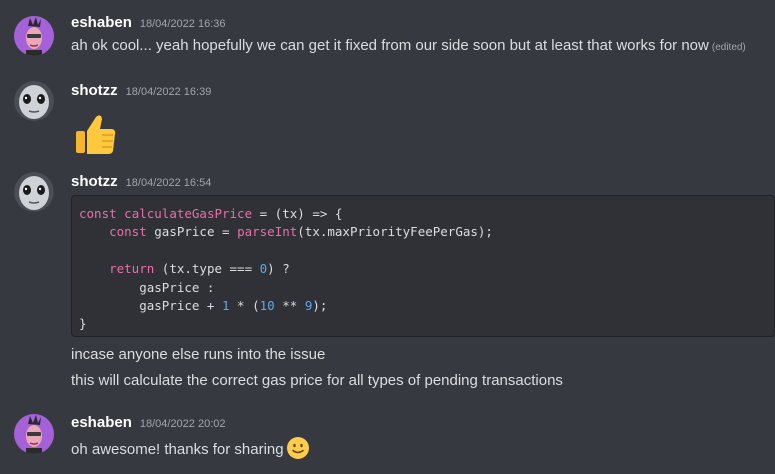  Describe the element at coordinates (177, 449) in the screenshot. I see `message-line: oh awesome! thanks for sharing` at that location.